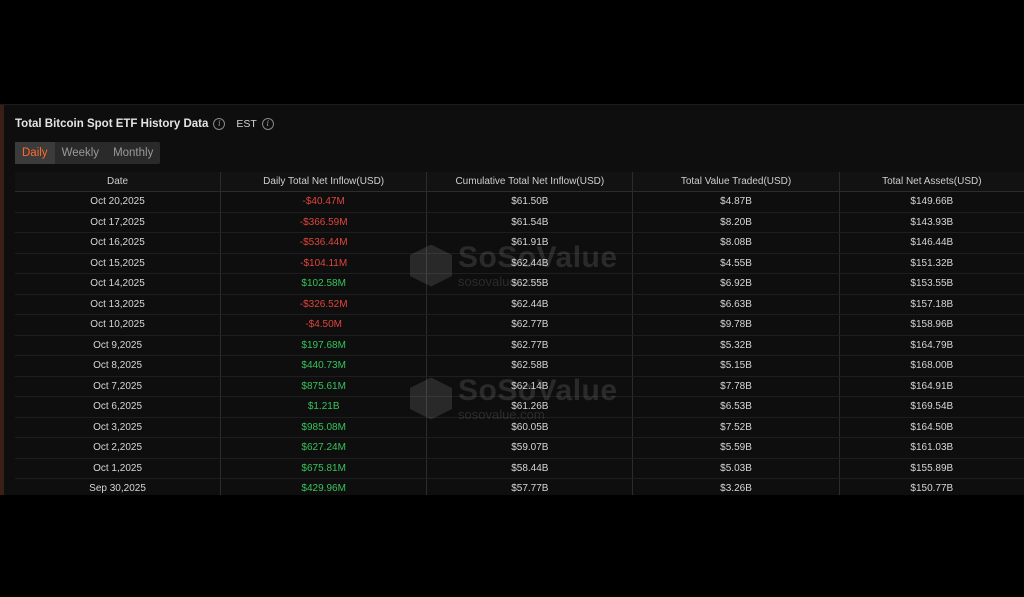 This screenshot has width=1024, height=597. I want to click on row-daily-net-inflow-cell: $440.73M, so click(324, 366).